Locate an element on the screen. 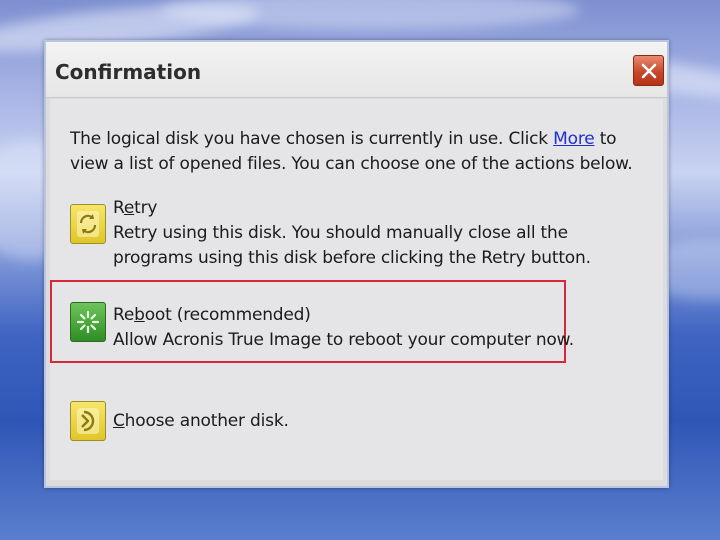  choose-disk-title-part: hoose another disk. is located at coordinates (206, 421).